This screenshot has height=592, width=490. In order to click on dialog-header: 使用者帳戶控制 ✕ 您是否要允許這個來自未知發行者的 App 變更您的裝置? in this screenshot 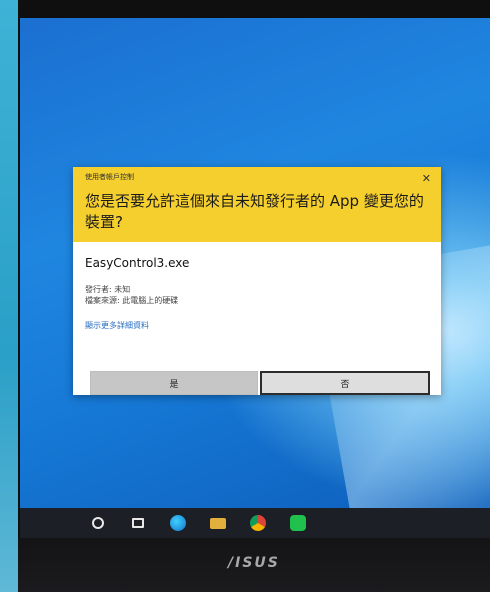, I will do `click(257, 204)`.